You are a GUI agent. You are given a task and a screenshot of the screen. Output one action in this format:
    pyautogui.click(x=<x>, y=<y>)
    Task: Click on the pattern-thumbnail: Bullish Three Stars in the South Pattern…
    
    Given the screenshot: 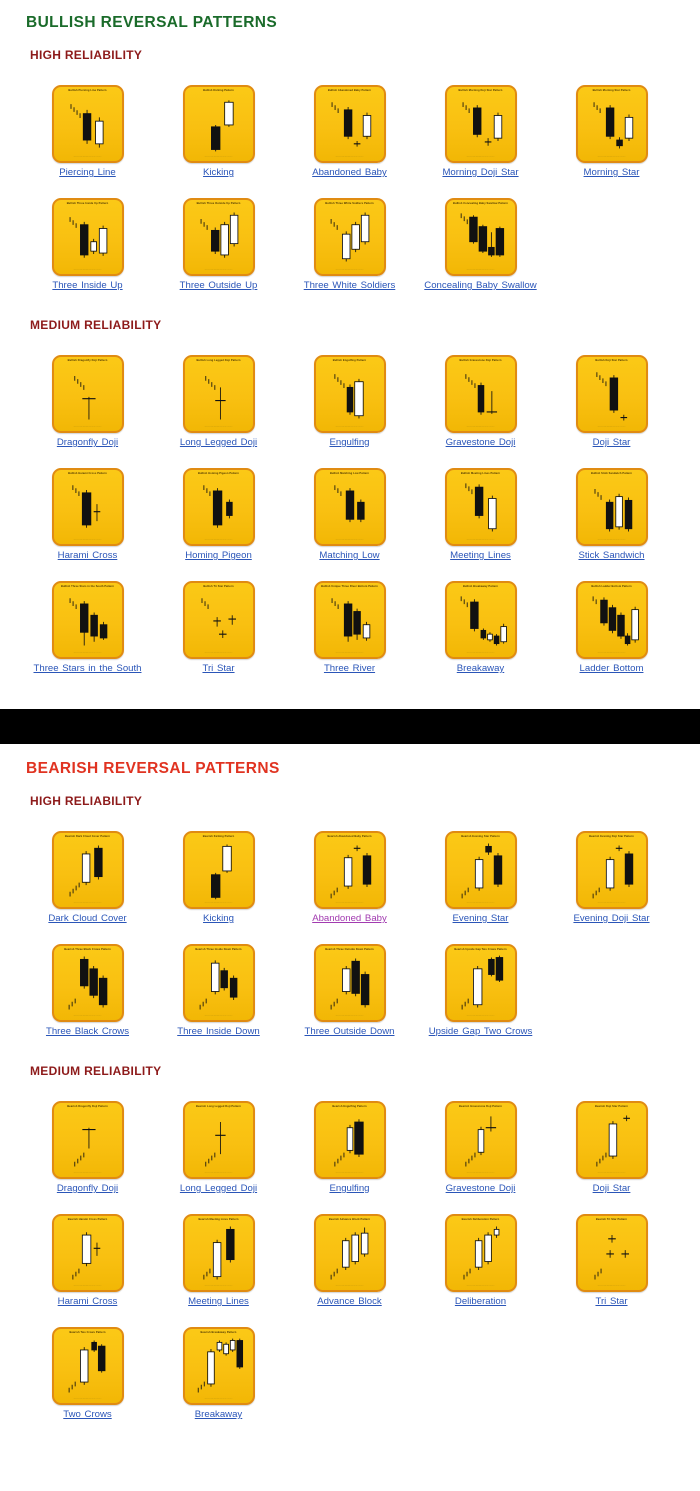 What is the action you would take?
    pyautogui.click(x=87, y=620)
    